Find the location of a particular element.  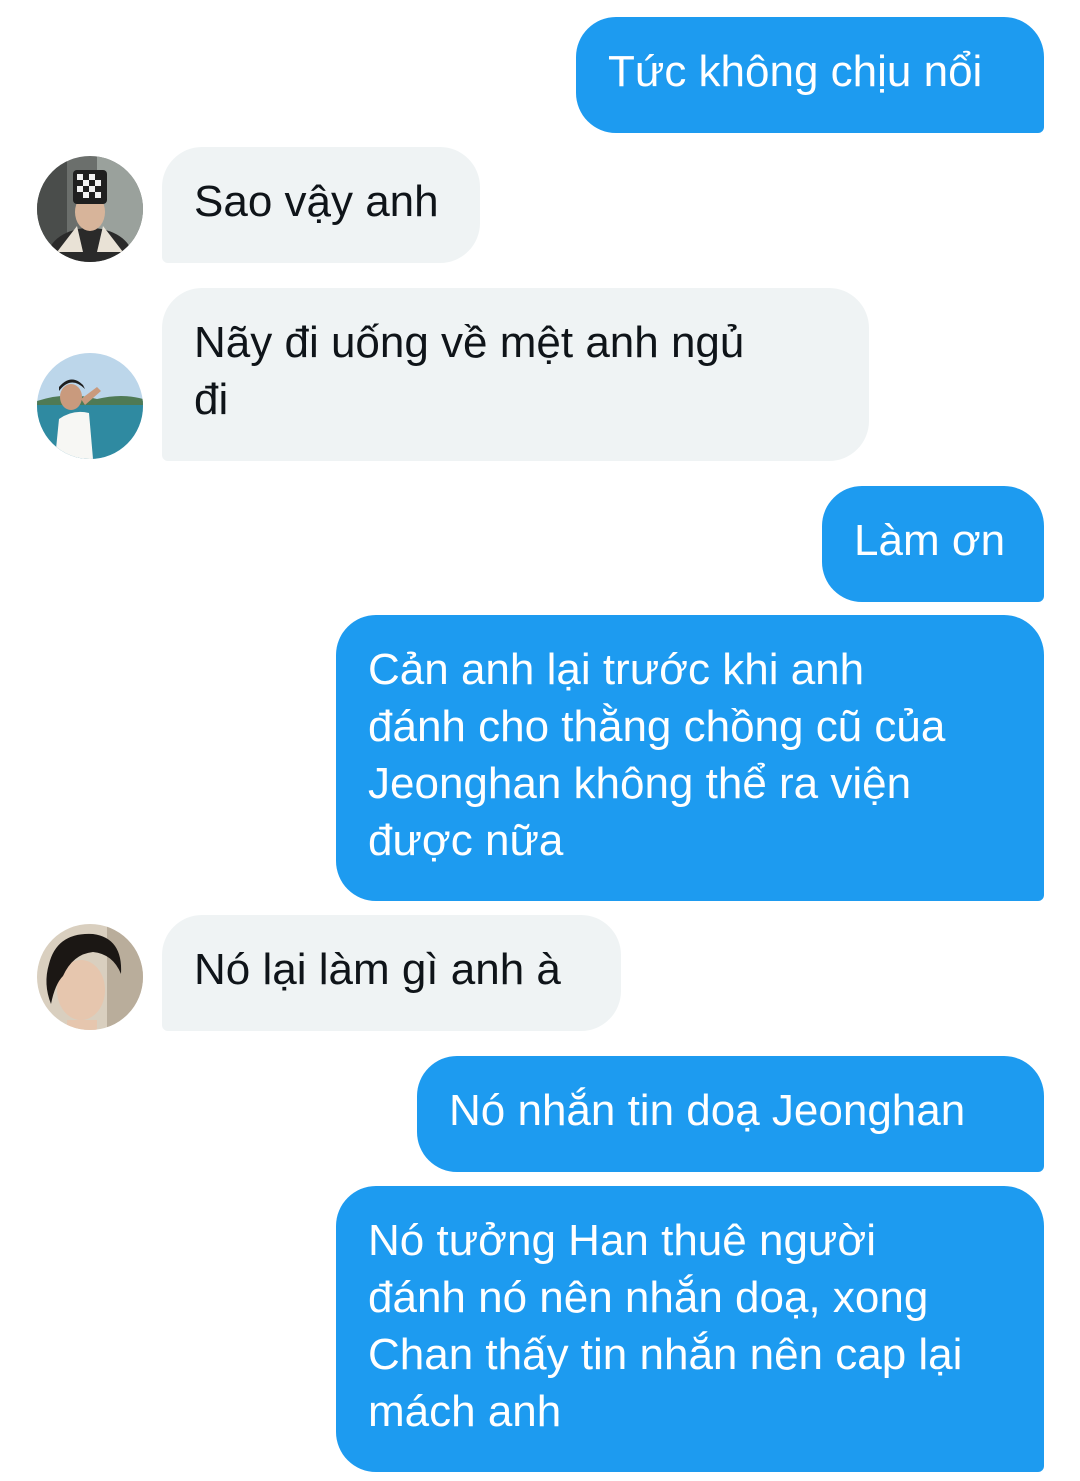

message-bubble-received: Nó lại làm gì anh à is located at coordinates (391, 973).